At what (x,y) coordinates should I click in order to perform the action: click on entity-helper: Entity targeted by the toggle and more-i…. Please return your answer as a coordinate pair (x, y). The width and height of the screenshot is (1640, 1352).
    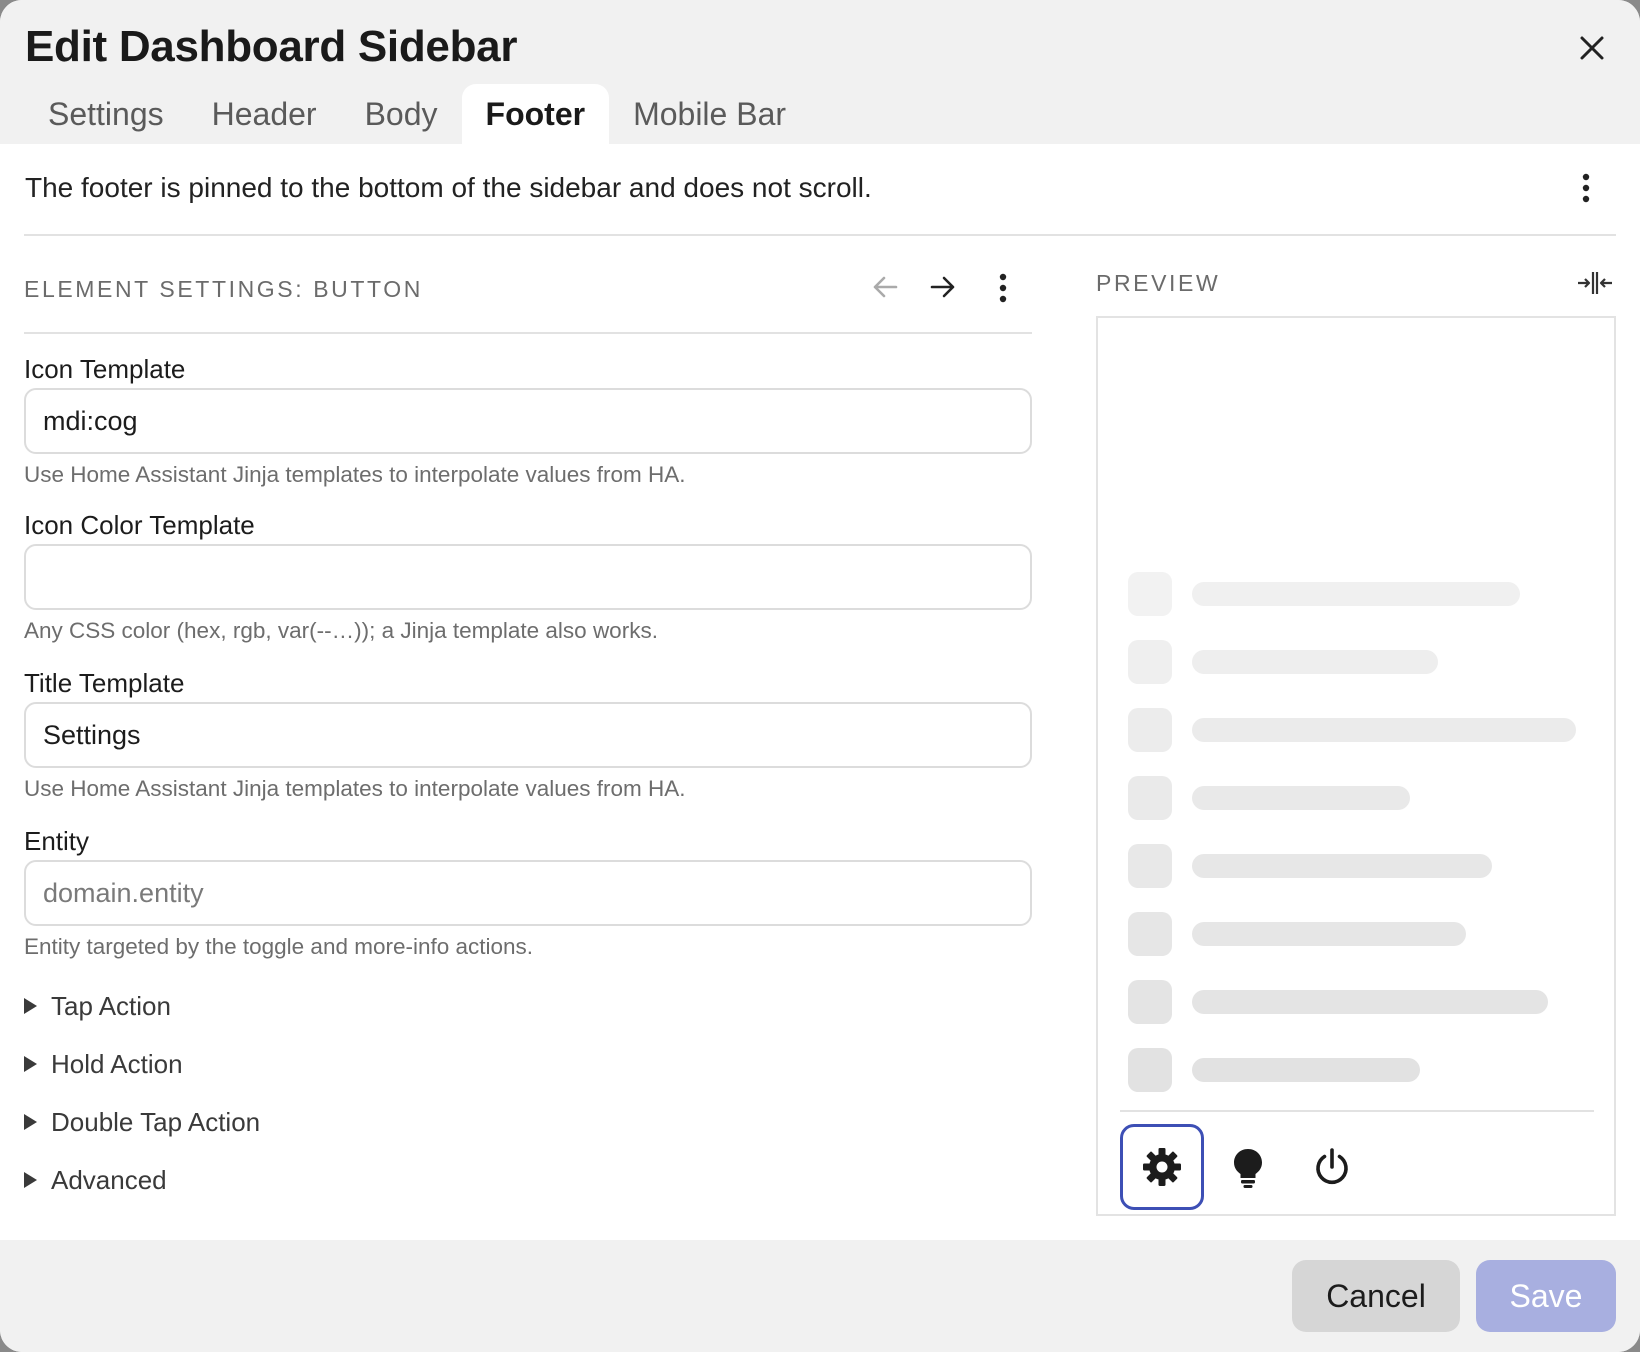
    Looking at the image, I should click on (279, 946).